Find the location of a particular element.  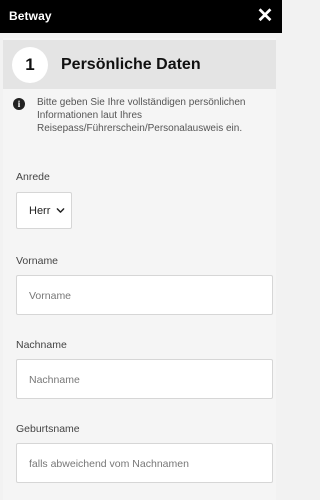

first-name-field: Vorname is located at coordinates (144, 295).